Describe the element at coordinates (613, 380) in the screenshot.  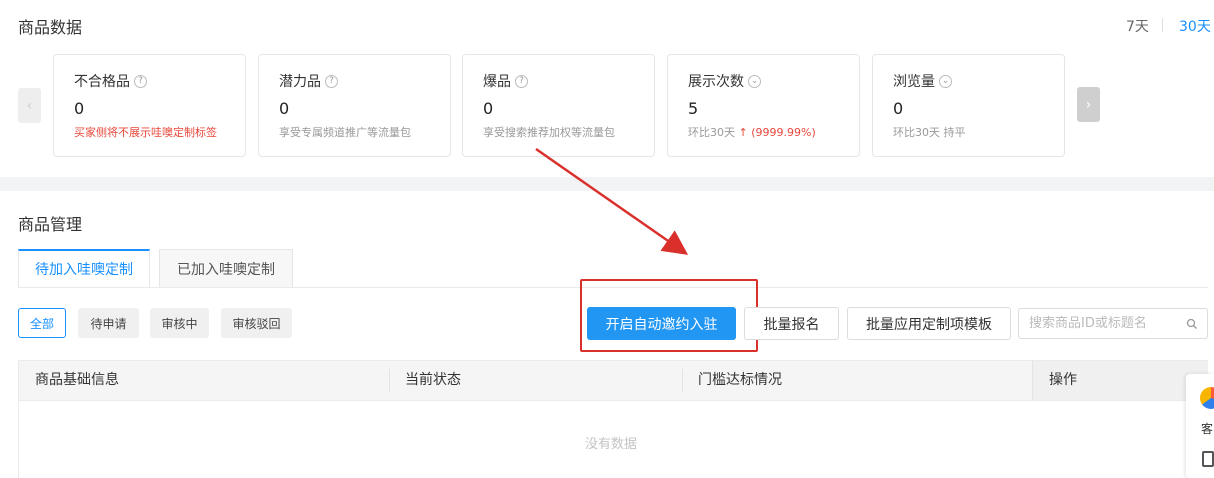
I see `table-header: 商品基础信息 当前状态 门槛达标情况 操作` at that location.